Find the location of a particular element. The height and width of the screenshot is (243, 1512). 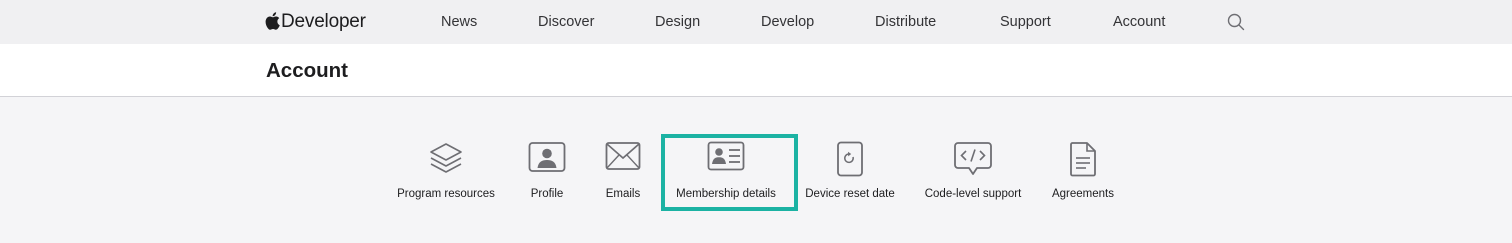

nav-distribute: Distribute is located at coordinates (905, 22).